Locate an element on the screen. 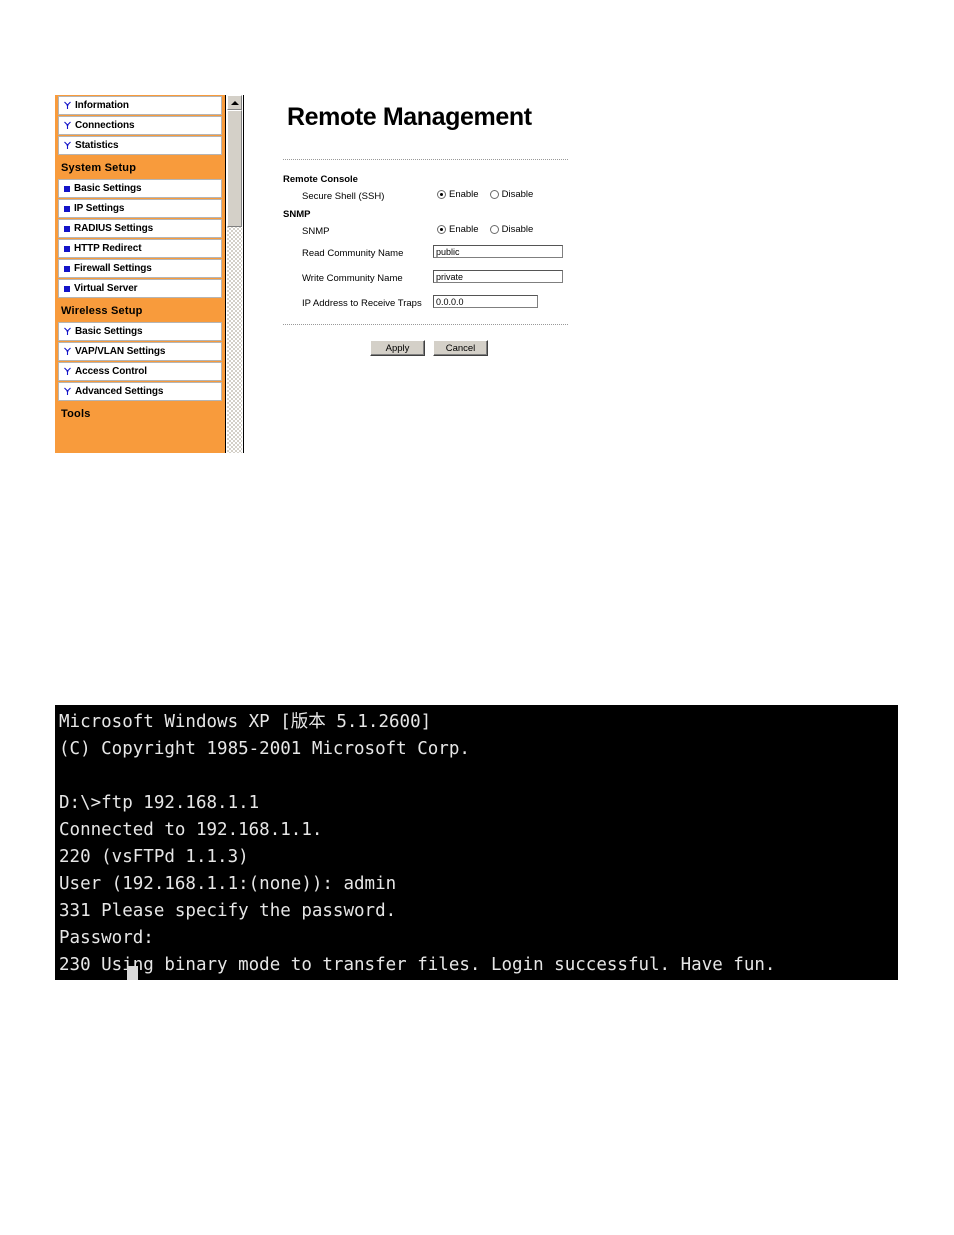 This screenshot has height=1235, width=954. label-trap-ip-address: IP Address to Receive Traps is located at coordinates (362, 303).